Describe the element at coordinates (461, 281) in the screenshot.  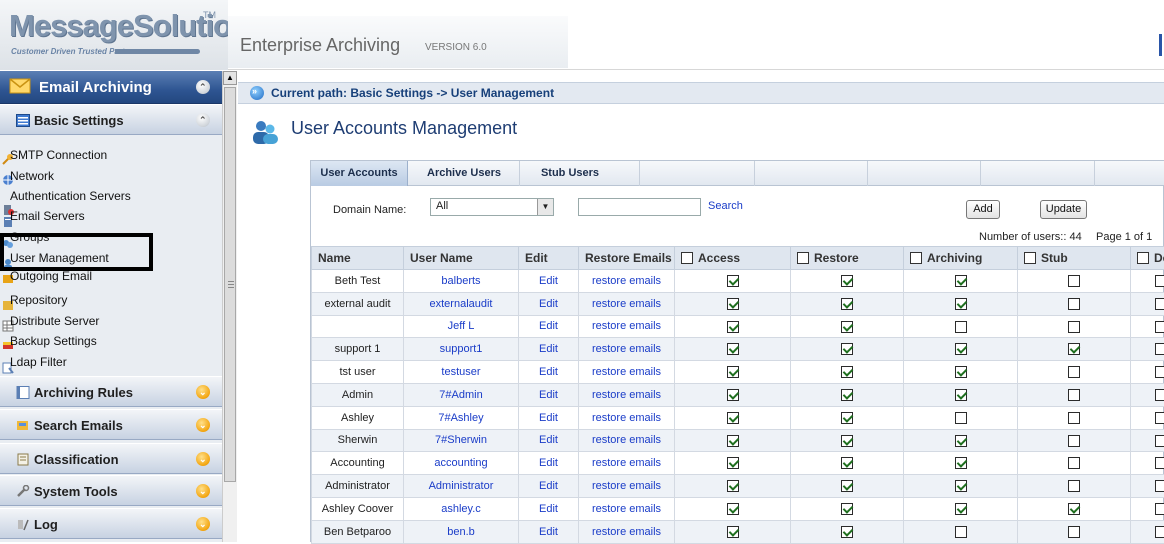
I see `cell-user-name-link: balberts` at that location.